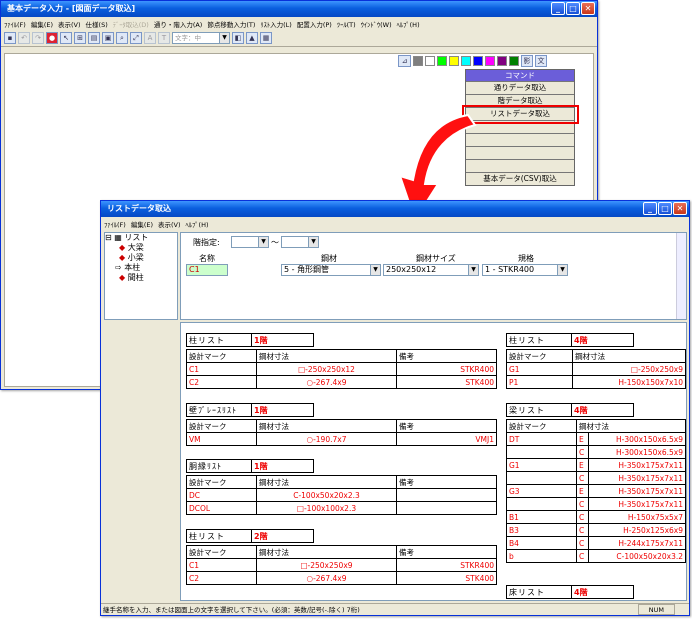  Describe the element at coordinates (346, 24) in the screenshot. I see `menu-item: ﾂｰﾙ(T)` at that location.